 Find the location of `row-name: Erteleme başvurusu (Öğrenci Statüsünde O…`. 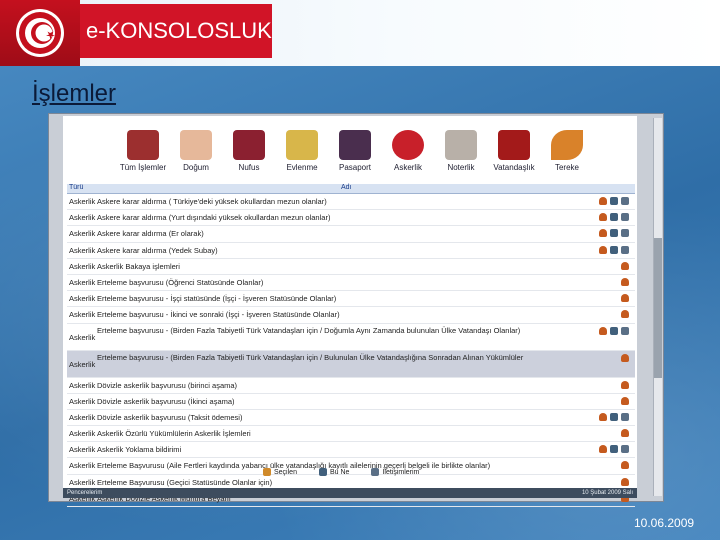

row-name: Erteleme başvurusu (Öğrenci Statüsünde O… is located at coordinates (342, 282).